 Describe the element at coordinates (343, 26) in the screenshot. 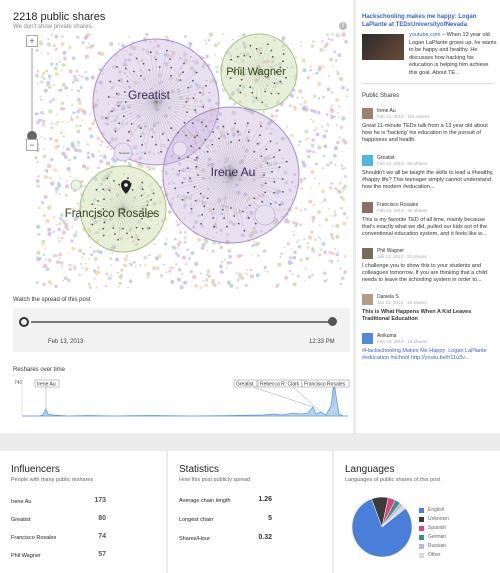

I see `info-icon: i` at that location.